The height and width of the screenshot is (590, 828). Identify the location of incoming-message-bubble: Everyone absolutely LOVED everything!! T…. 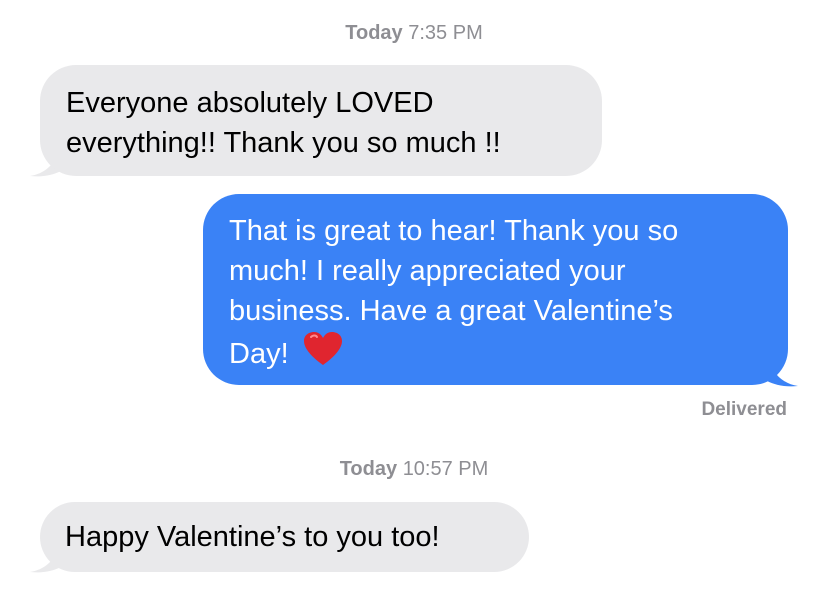
(321, 120).